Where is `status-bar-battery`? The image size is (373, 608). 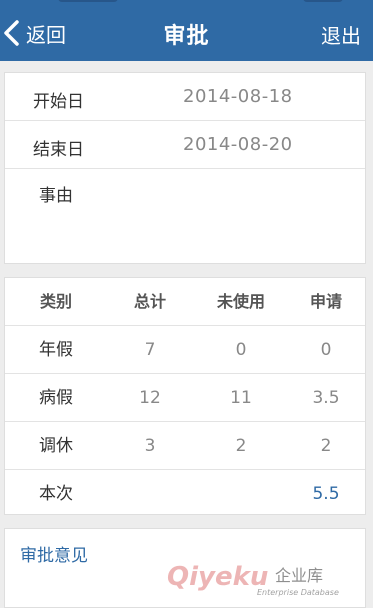
status-bar-battery is located at coordinates (323, 1).